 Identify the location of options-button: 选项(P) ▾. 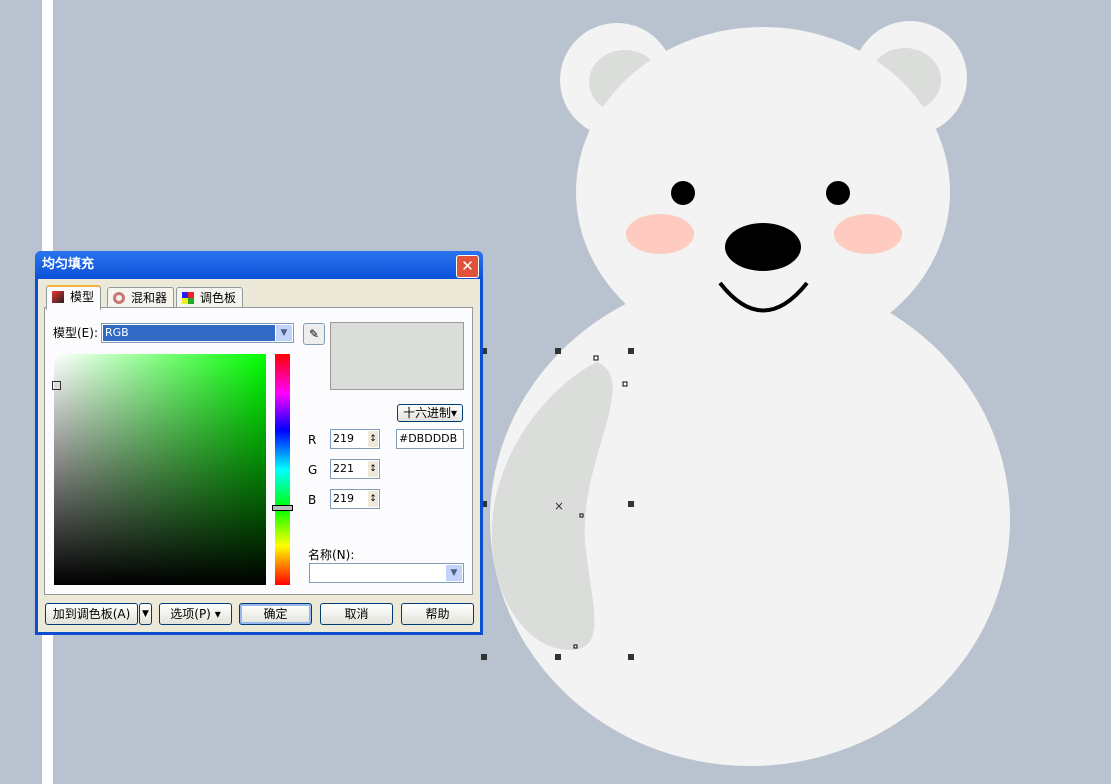
(195, 614).